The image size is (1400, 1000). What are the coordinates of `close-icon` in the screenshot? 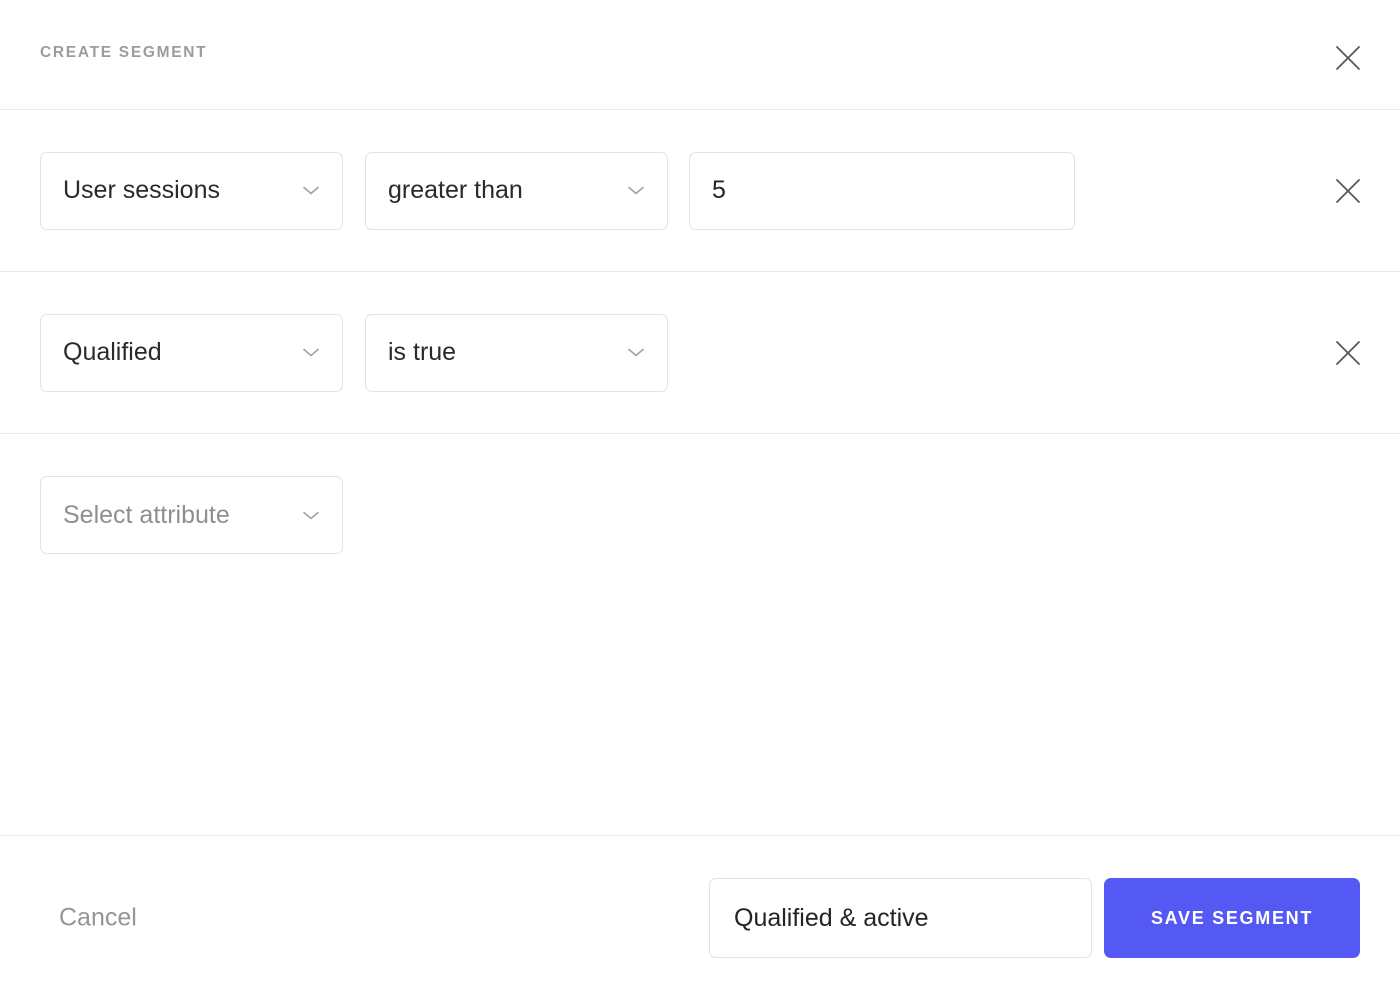 It's located at (1348, 58).